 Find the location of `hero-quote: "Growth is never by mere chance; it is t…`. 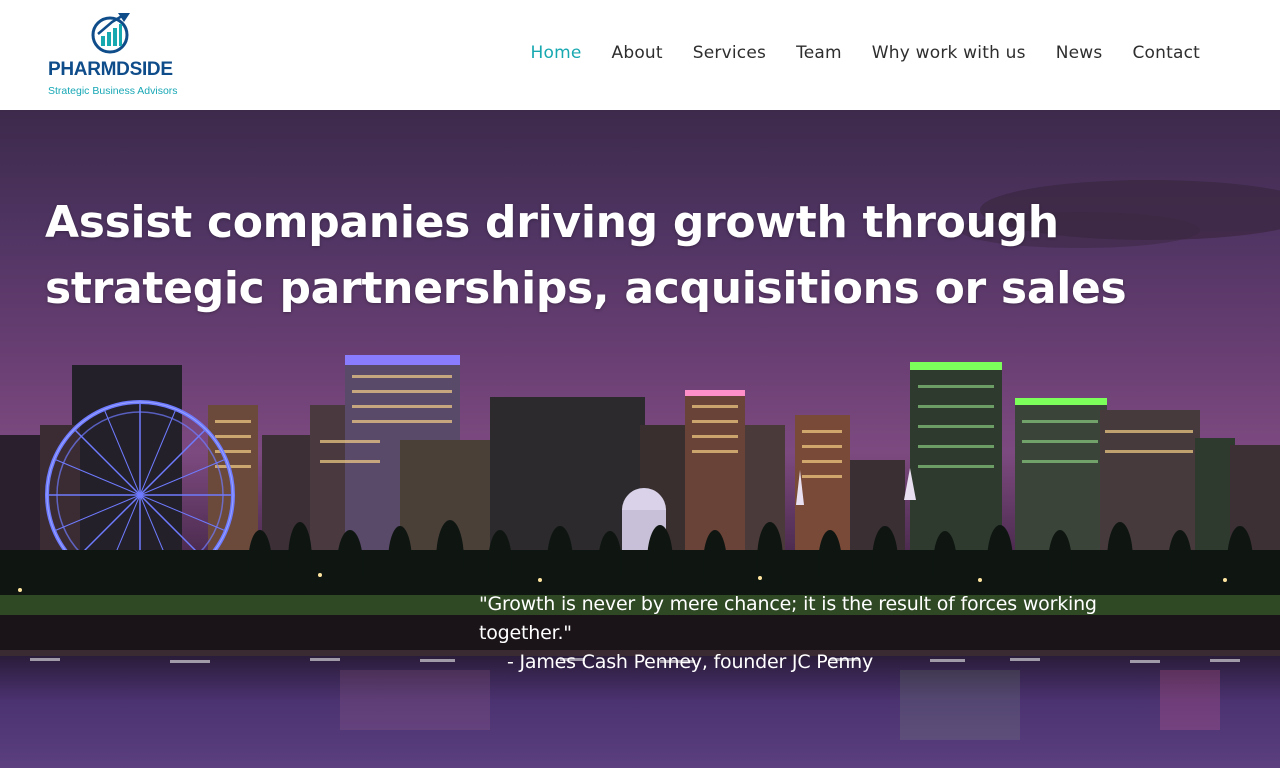

hero-quote: "Growth is never by mere chance; it is t… is located at coordinates (829, 633).